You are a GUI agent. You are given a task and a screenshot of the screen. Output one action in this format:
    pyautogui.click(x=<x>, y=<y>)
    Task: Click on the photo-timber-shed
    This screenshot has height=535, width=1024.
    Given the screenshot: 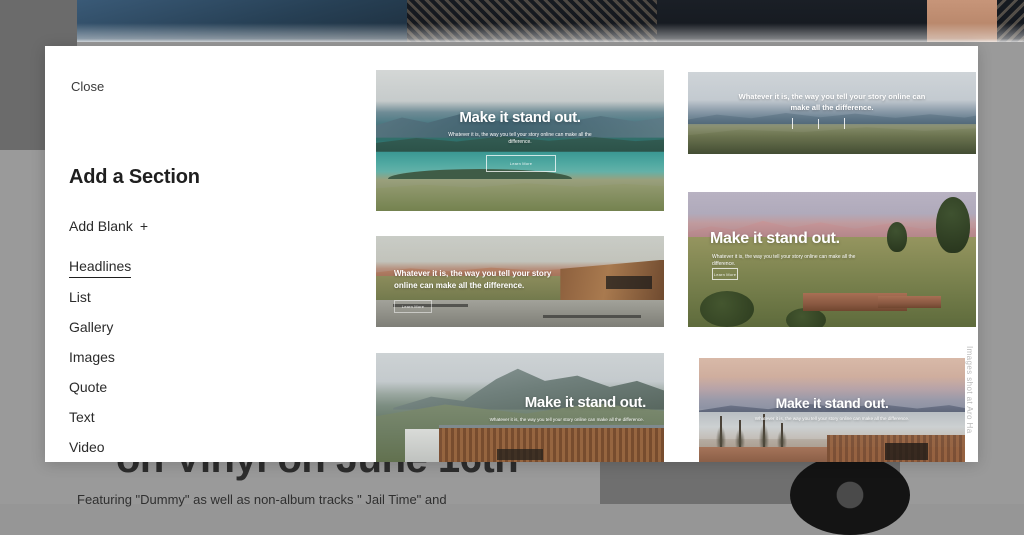 What is the action you would take?
    pyautogui.click(x=551, y=443)
    